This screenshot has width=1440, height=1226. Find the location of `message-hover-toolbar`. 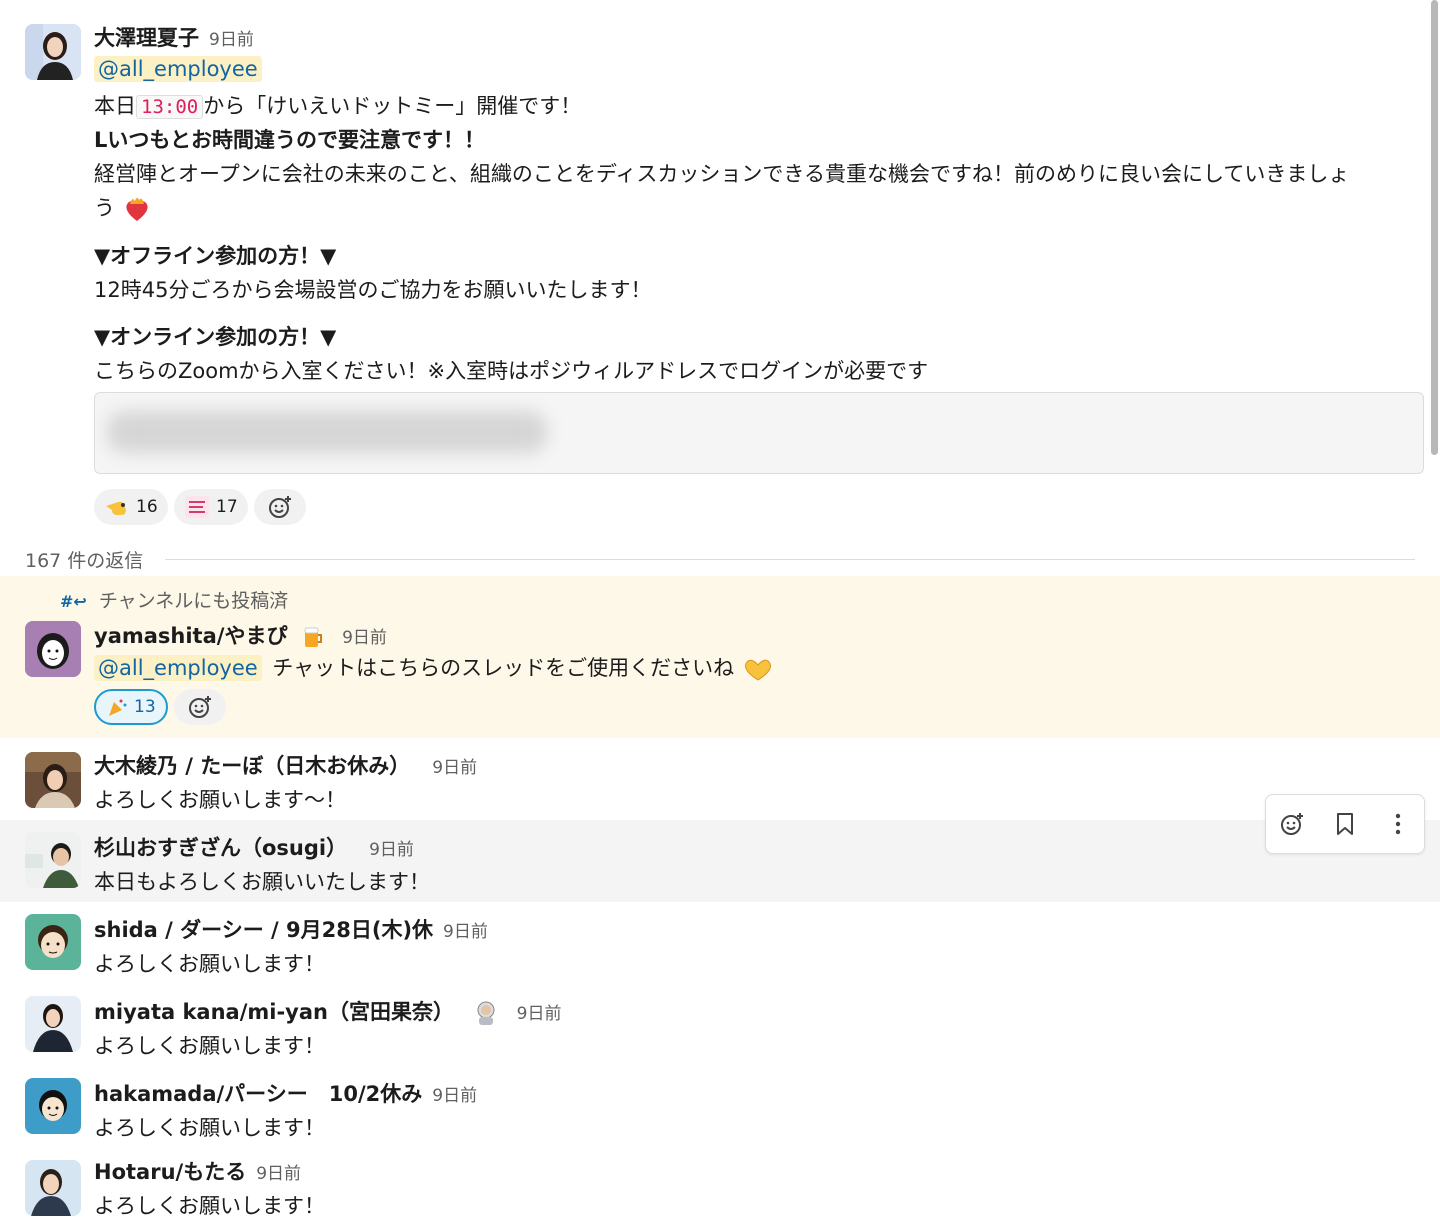

message-hover-toolbar is located at coordinates (1345, 824).